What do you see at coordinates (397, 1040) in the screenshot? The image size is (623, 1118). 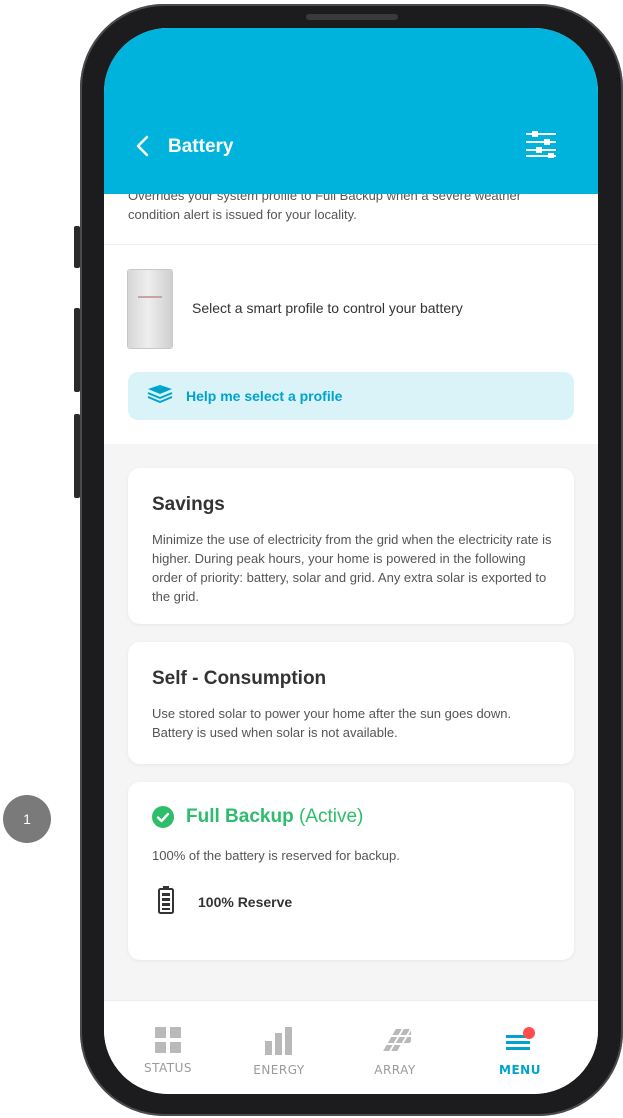 I see `solar-array-icon` at bounding box center [397, 1040].